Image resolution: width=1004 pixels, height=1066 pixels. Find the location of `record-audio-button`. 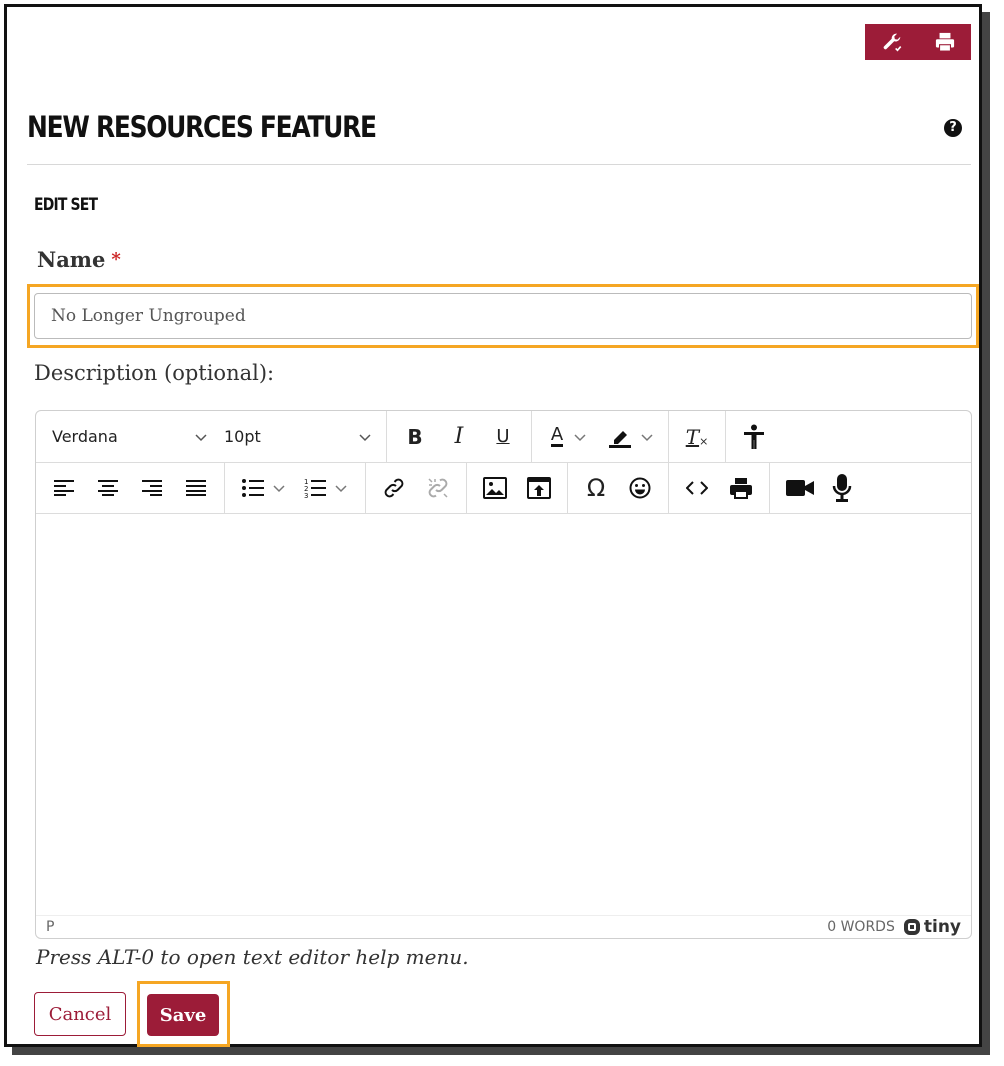

record-audio-button is located at coordinates (842, 488).